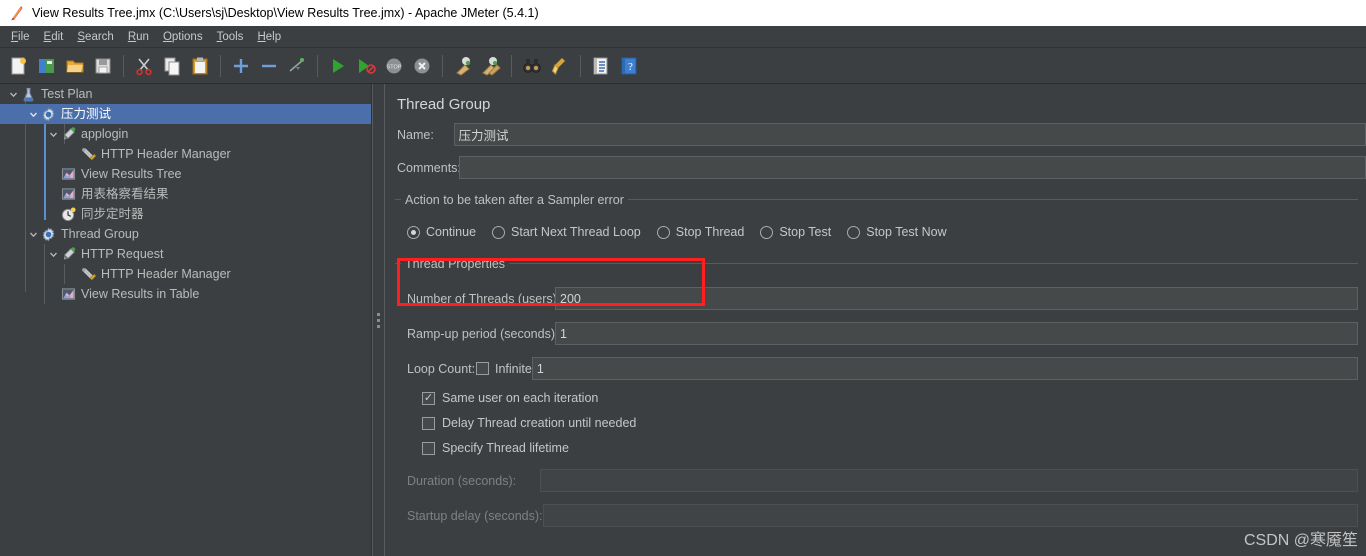  I want to click on radio-stop-thread: Stop Thread, so click(700, 232).